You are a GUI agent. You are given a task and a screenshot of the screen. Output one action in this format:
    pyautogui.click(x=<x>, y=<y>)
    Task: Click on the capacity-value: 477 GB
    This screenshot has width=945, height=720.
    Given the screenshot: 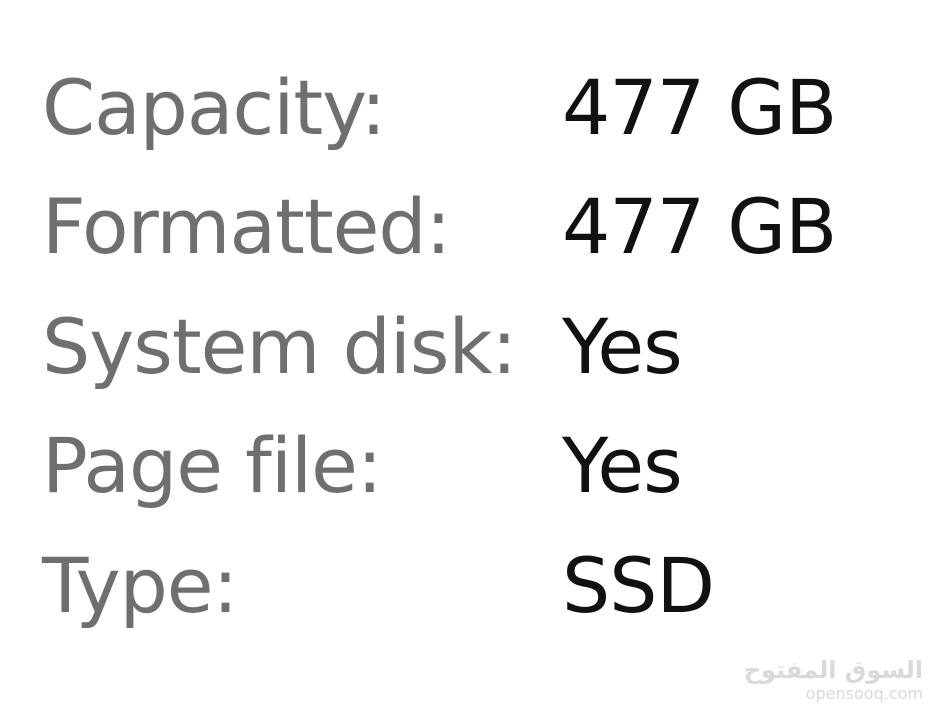 What is the action you would take?
    pyautogui.click(x=699, y=107)
    